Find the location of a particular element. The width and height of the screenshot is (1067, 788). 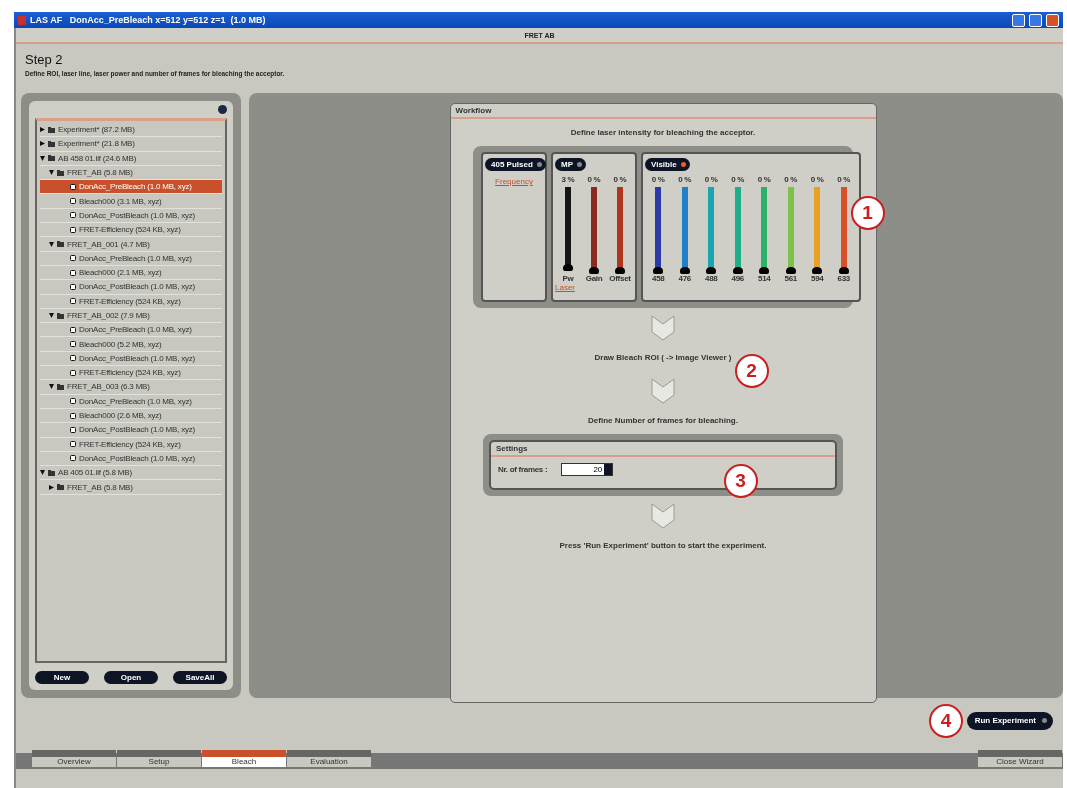

window-title: LAS AF DonAcc_PreBleach x=512 y=512 z=1 (1.0 MB) is located at coordinates (148, 20).